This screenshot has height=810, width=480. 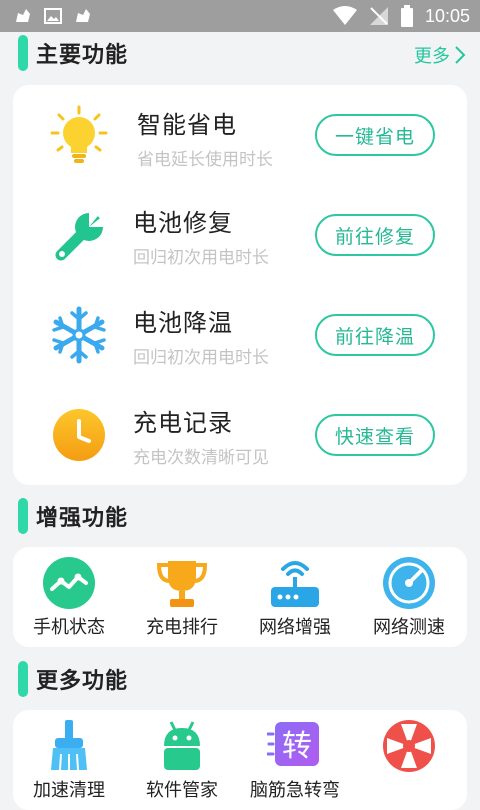 What do you see at coordinates (82, 55) in the screenshot?
I see `main-section-title: 主要功能` at bounding box center [82, 55].